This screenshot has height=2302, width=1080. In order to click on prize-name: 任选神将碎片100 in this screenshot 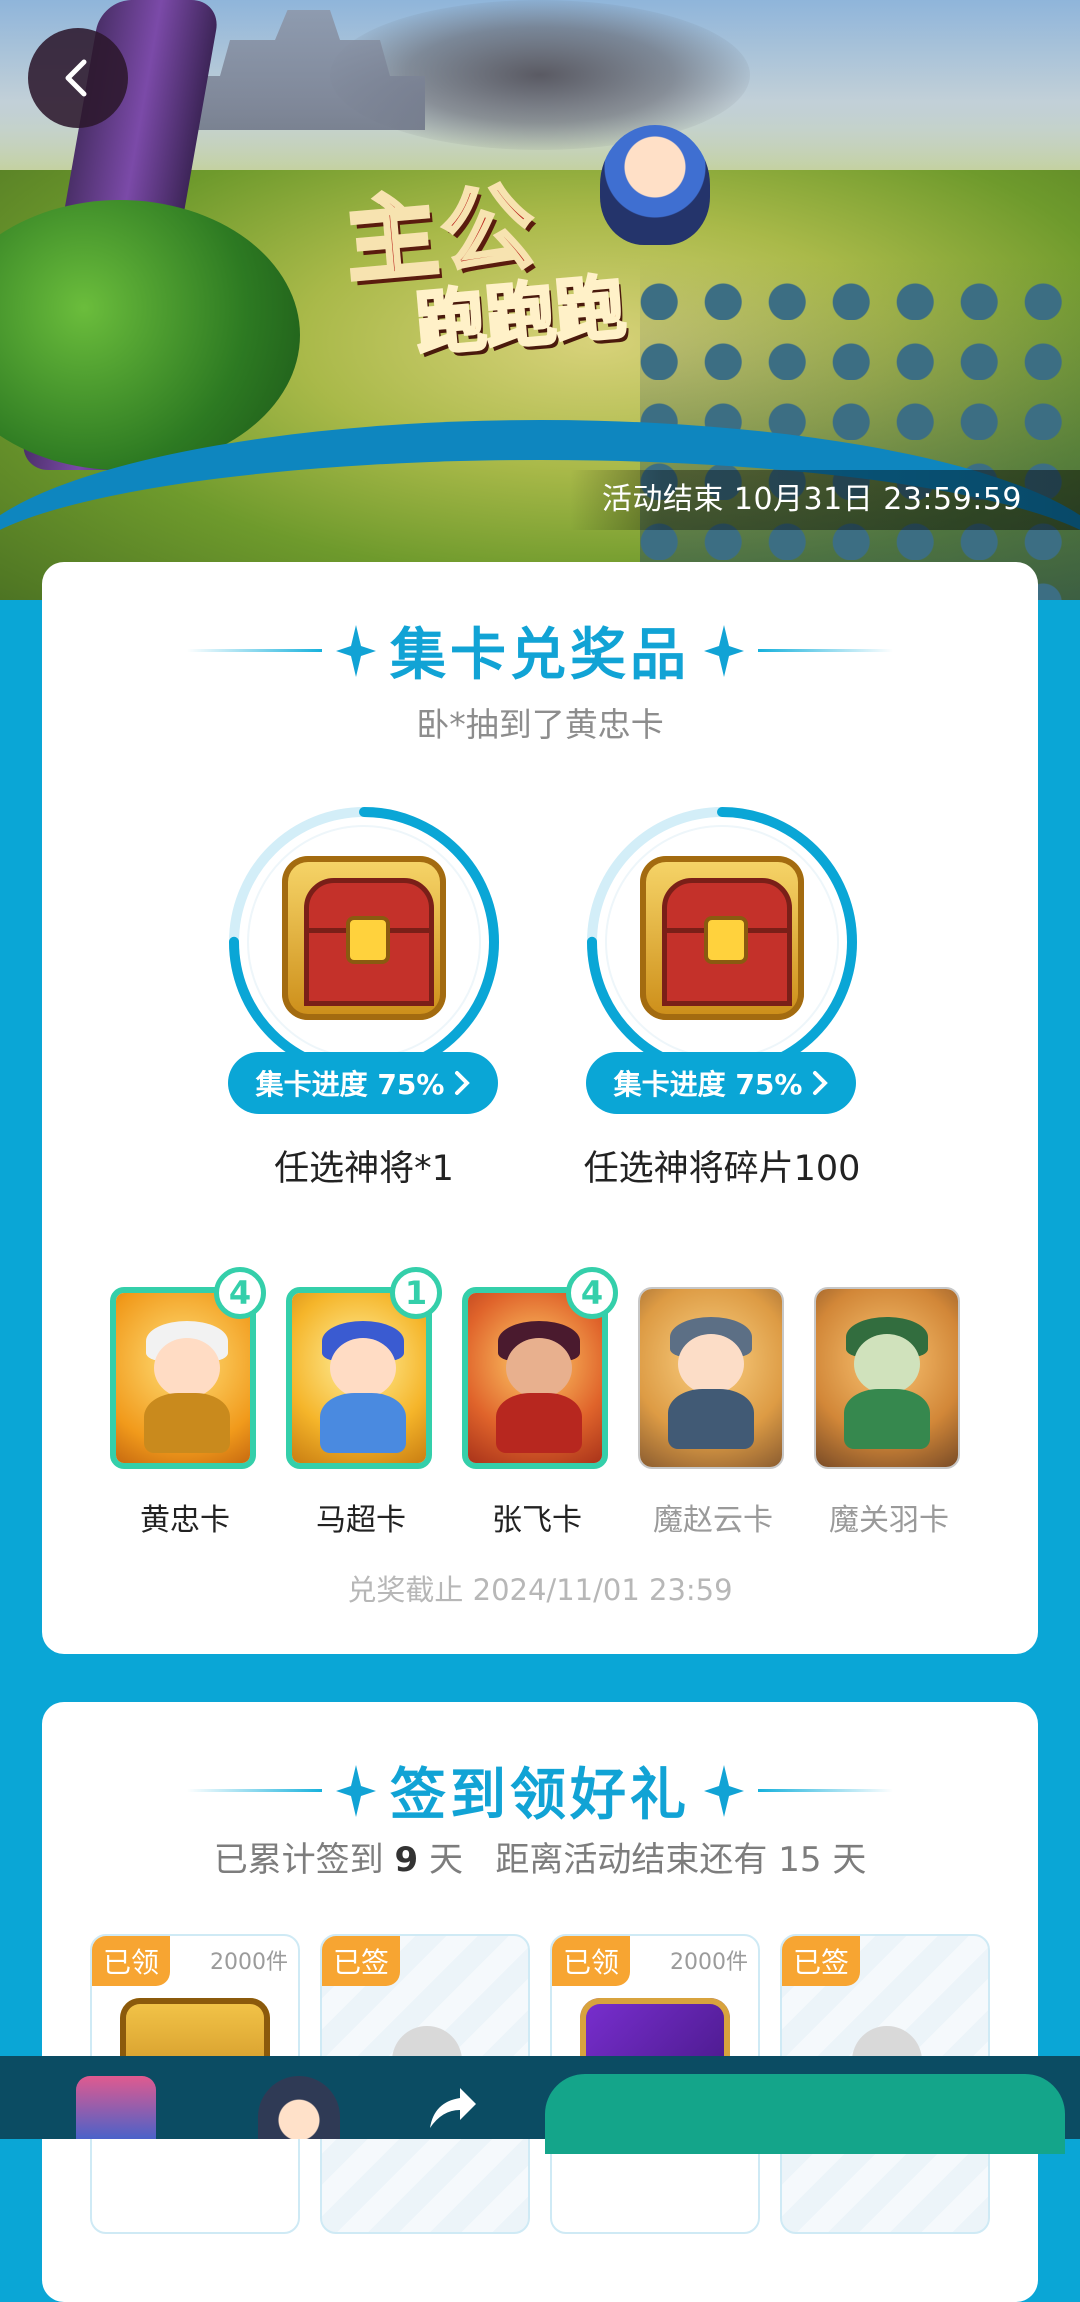, I will do `click(722, 1169)`.